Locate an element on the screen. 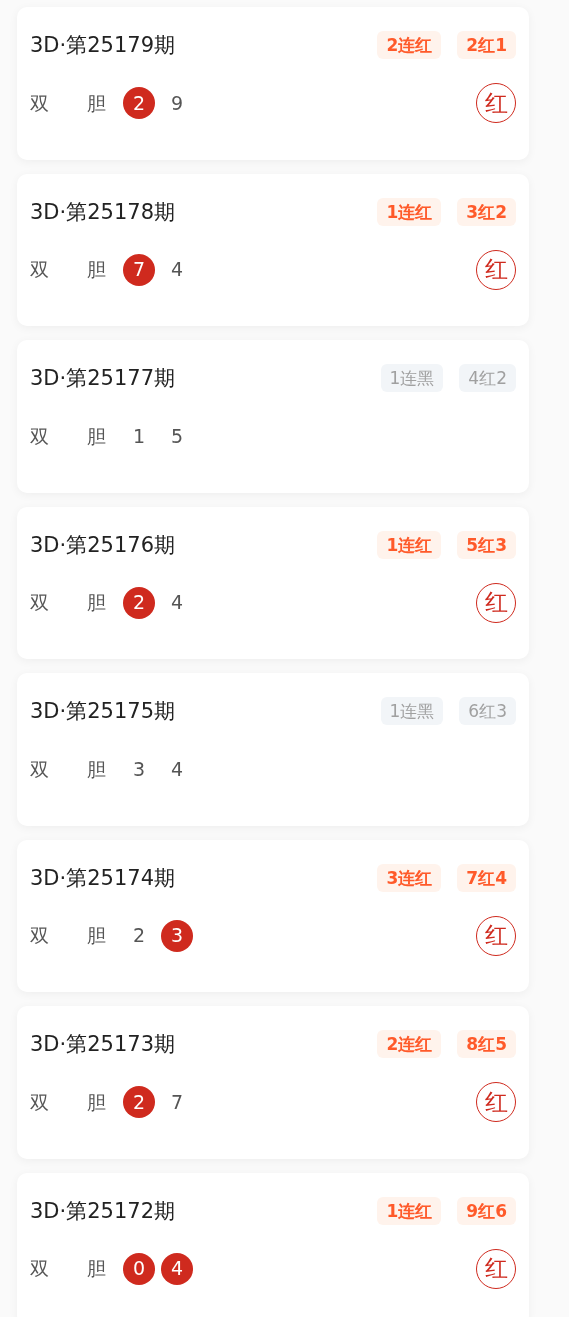 Image resolution: width=569 pixels, height=1317 pixels. draw-title: 3D·第25172期 is located at coordinates (102, 1211).